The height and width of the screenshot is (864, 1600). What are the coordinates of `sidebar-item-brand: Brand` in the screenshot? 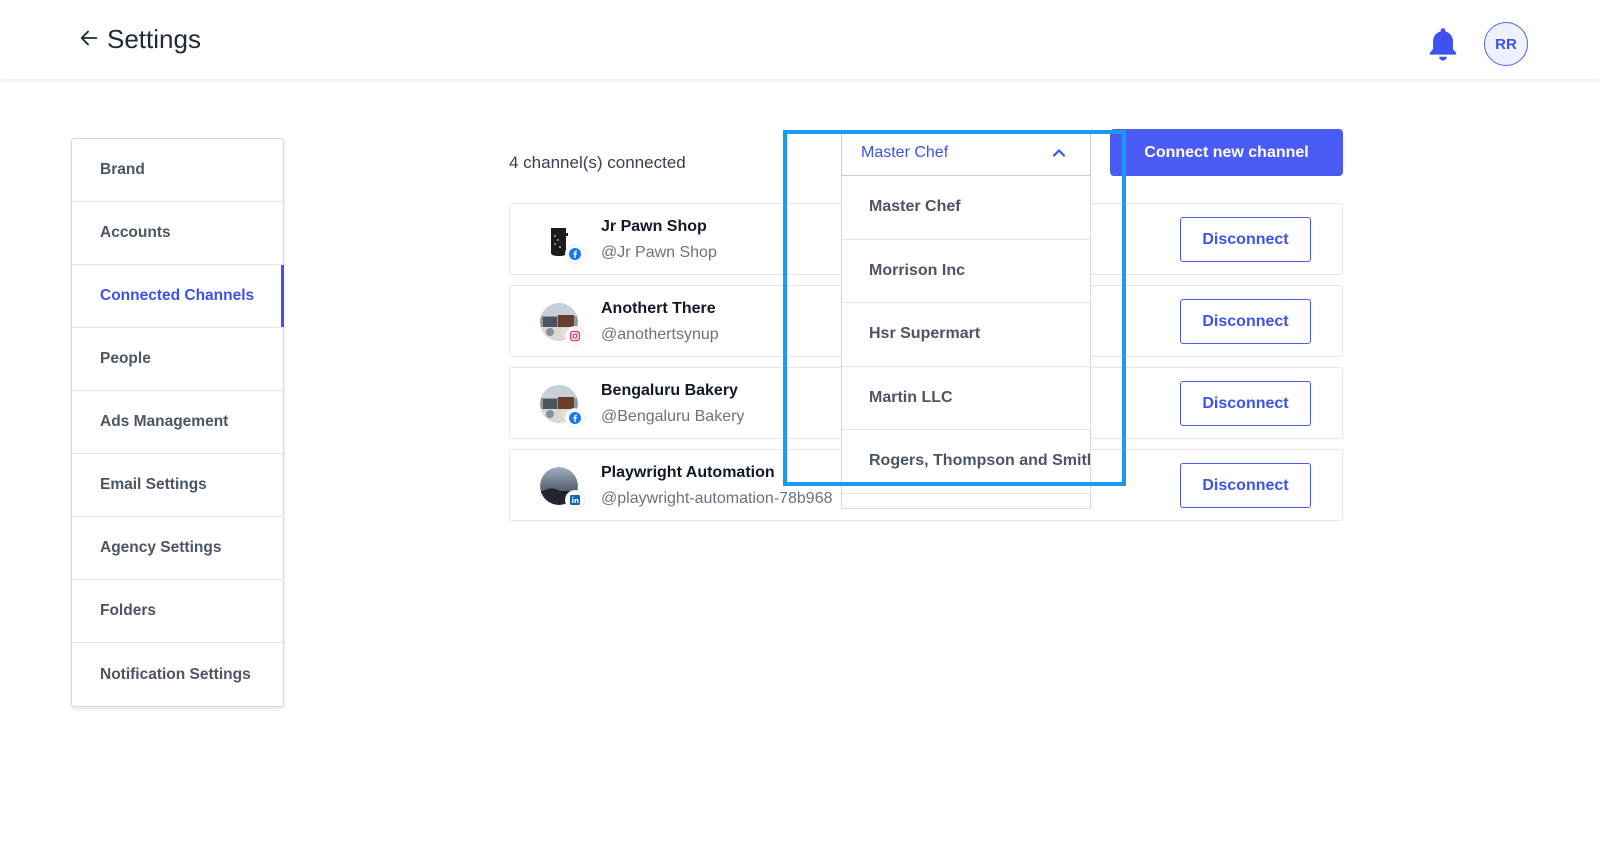 It's located at (177, 170).